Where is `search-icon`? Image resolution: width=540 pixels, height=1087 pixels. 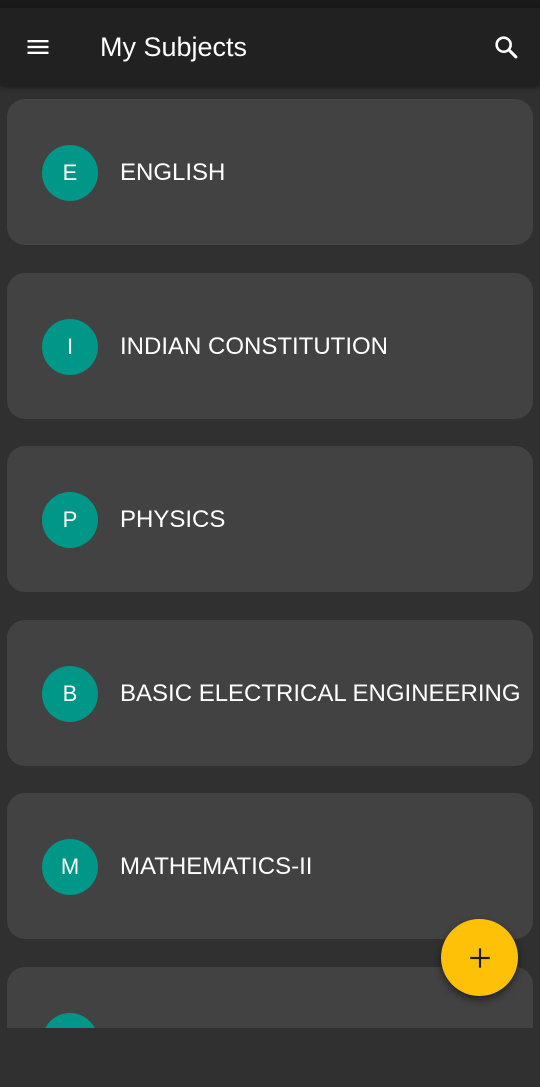 search-icon is located at coordinates (506, 47).